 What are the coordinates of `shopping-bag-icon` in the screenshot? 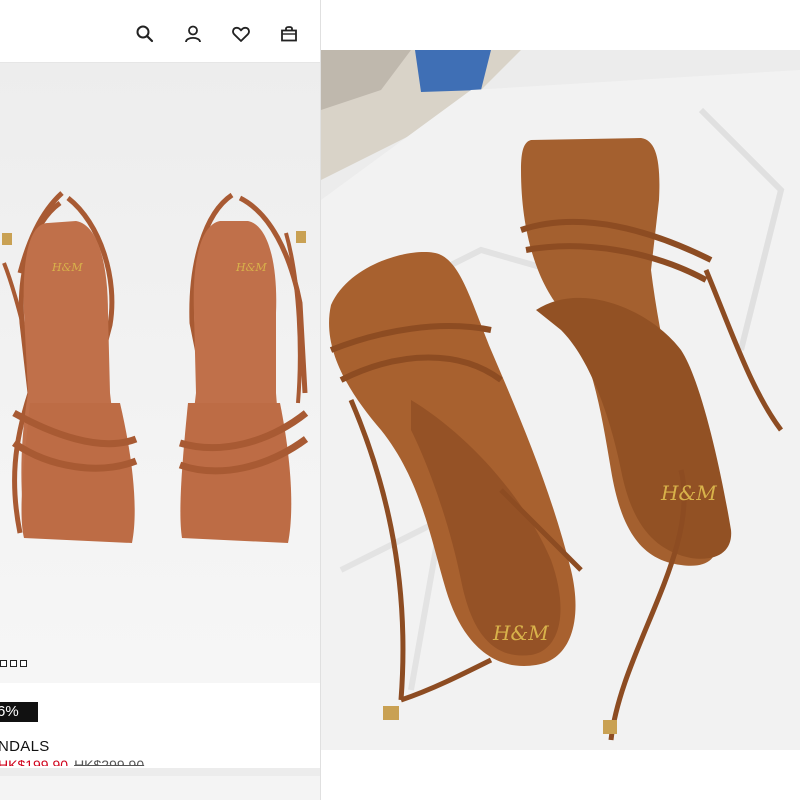 It's located at (289, 34).